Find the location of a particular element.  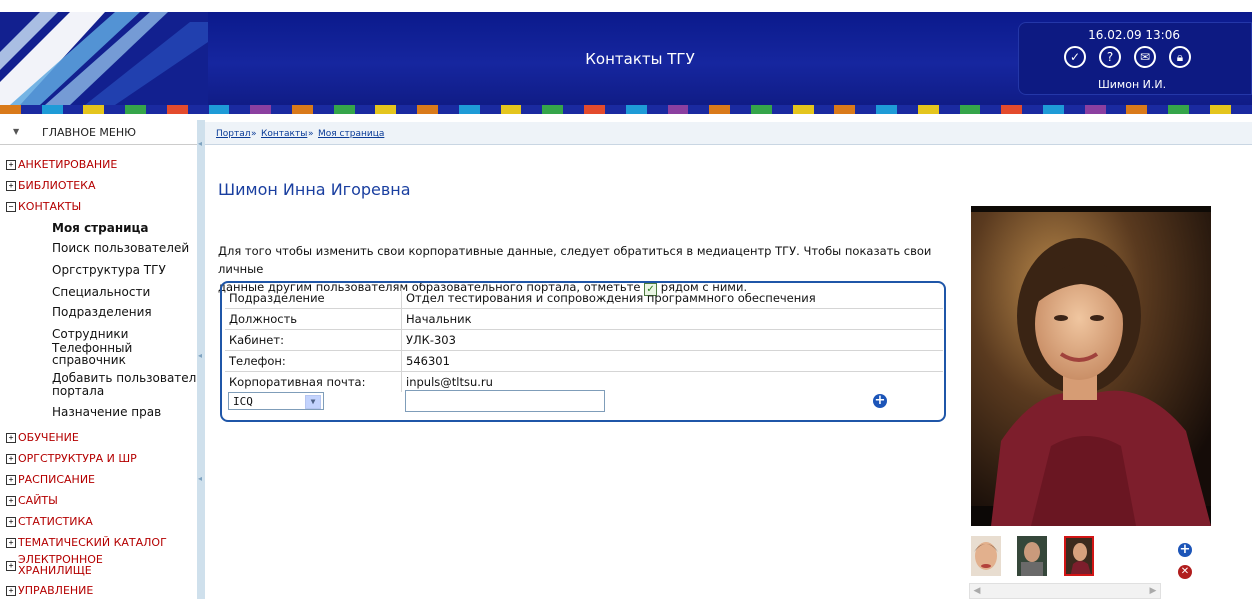

collapse-arrow-icon: ▼ is located at coordinates (16, 131).